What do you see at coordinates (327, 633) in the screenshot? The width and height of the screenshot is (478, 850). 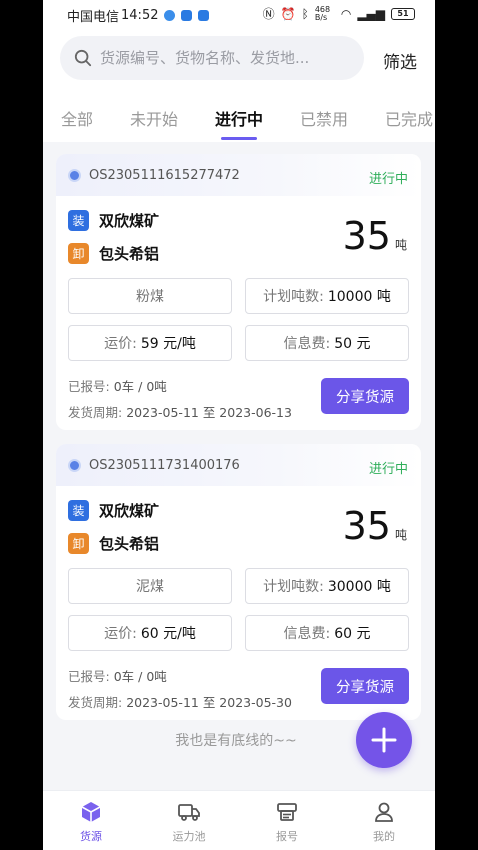 I see `info-fee: 信息费: 60 元` at bounding box center [327, 633].